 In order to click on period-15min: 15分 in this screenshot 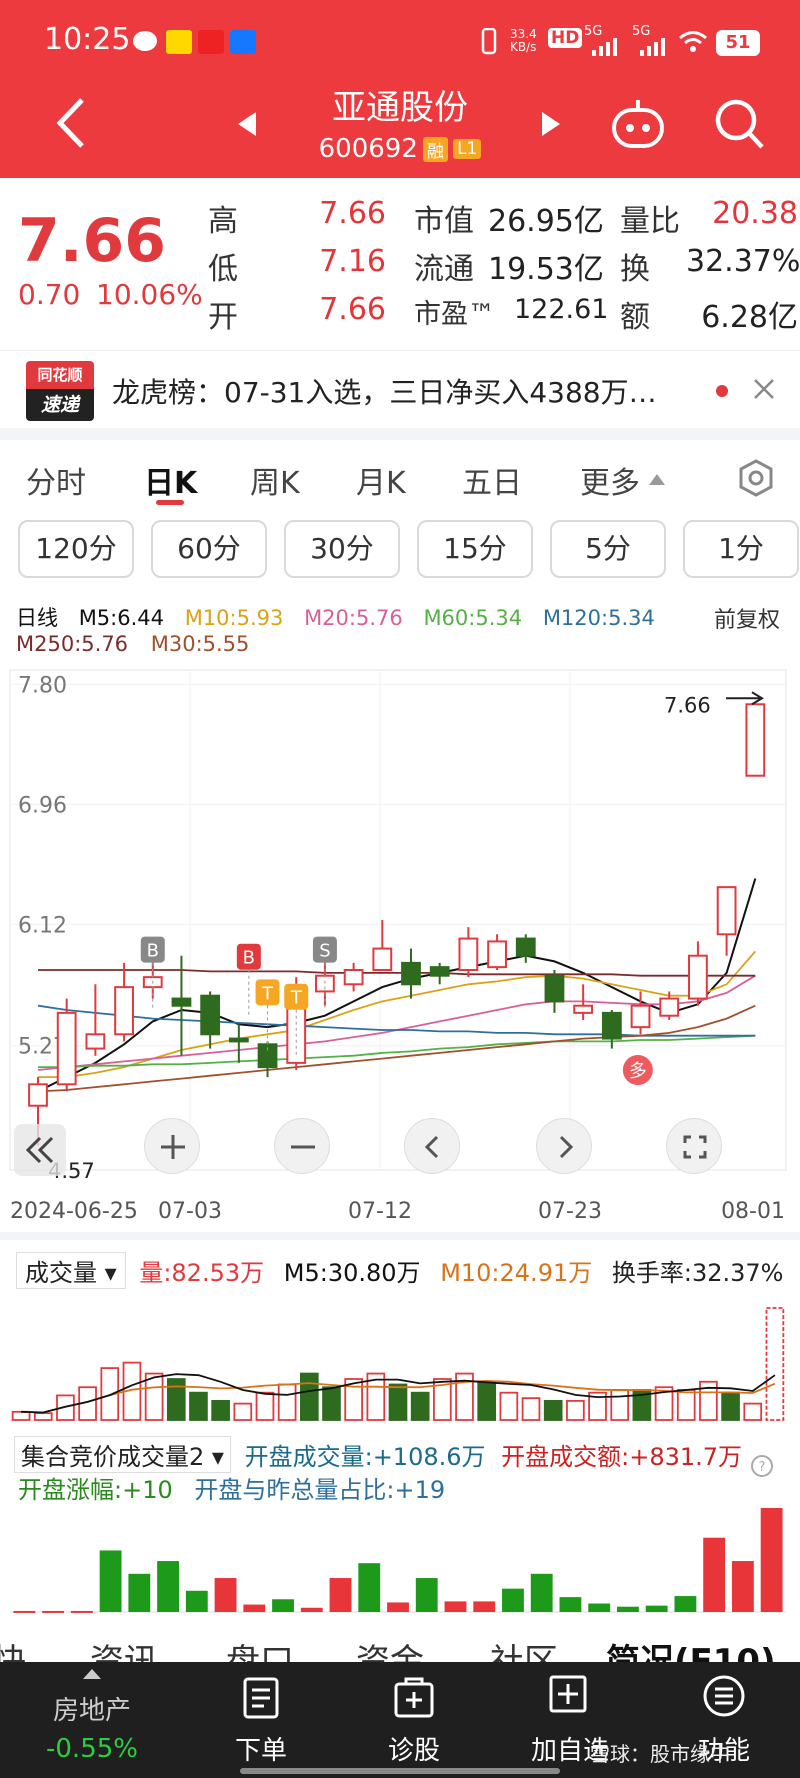, I will do `click(475, 549)`.